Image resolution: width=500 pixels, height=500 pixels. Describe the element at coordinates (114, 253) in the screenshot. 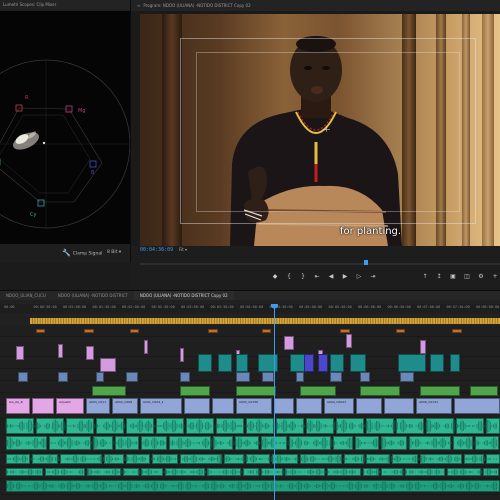

I see `bit-depth-select: 8 Bit ▾` at that location.